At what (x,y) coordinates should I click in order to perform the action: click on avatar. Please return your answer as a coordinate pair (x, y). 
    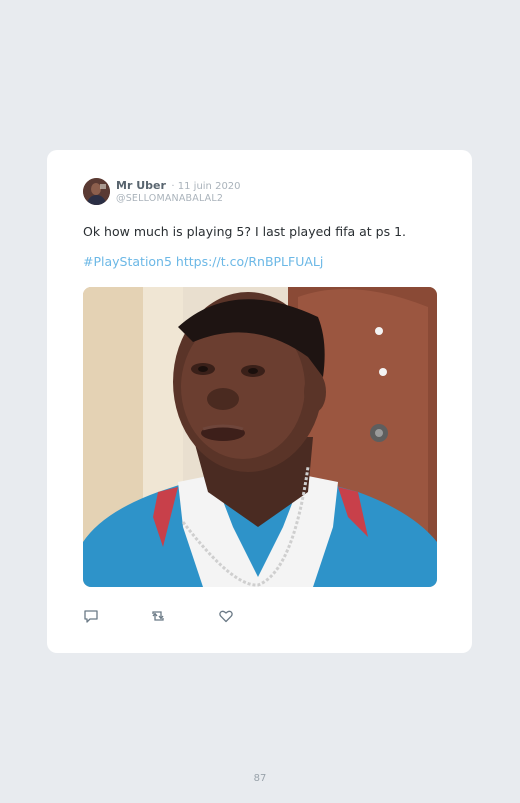
    Looking at the image, I should click on (96, 191).